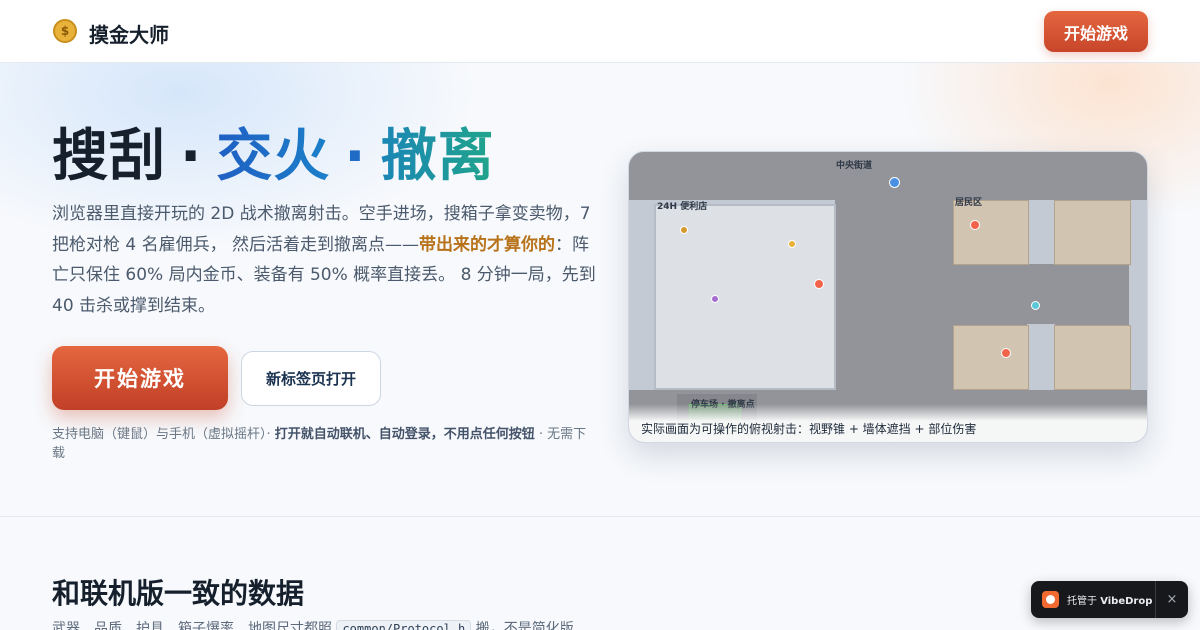  Describe the element at coordinates (109, 156) in the screenshot. I see `hero-title-loot: 搜刮` at that location.